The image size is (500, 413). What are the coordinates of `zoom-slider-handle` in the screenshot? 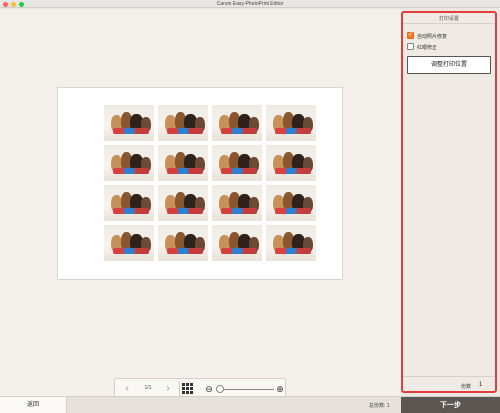 It's located at (220, 389).